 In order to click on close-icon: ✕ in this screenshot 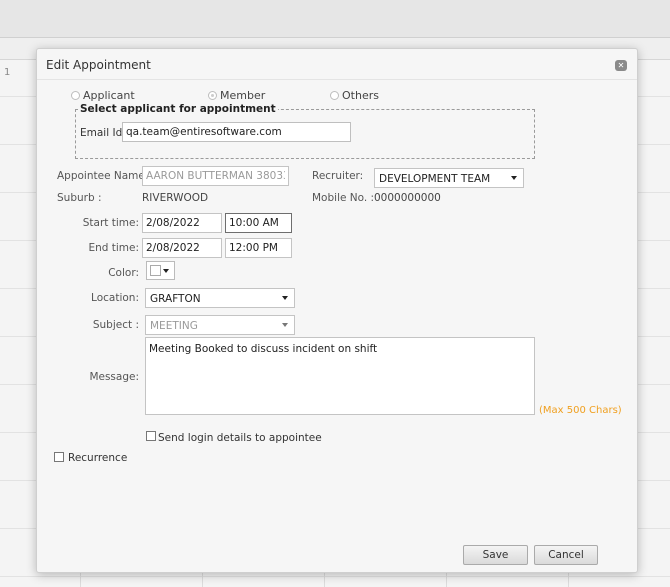, I will do `click(621, 65)`.